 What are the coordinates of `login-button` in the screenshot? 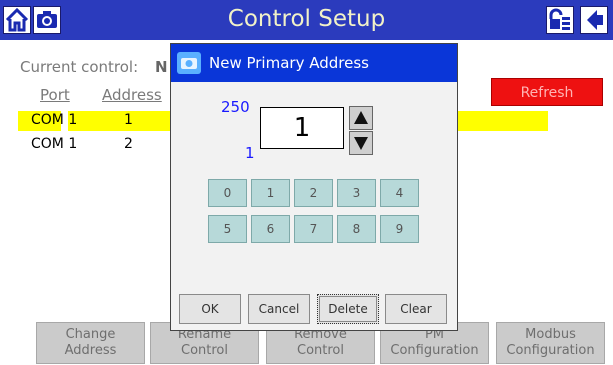 It's located at (560, 20).